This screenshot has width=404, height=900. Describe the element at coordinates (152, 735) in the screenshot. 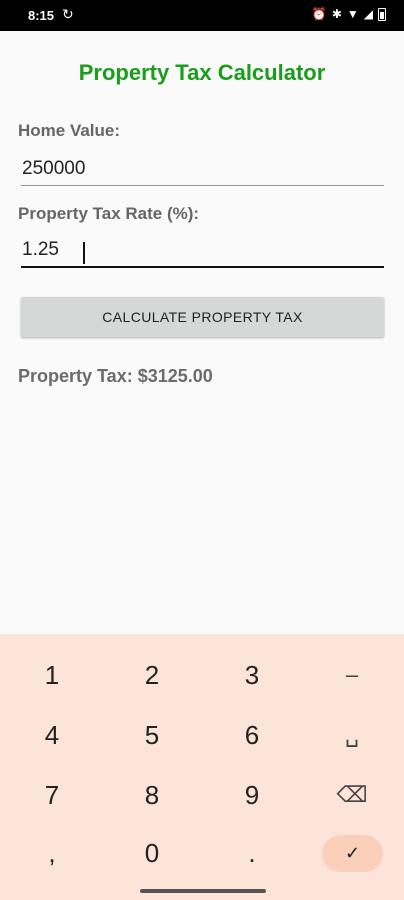

I see `key-5: 5` at that location.